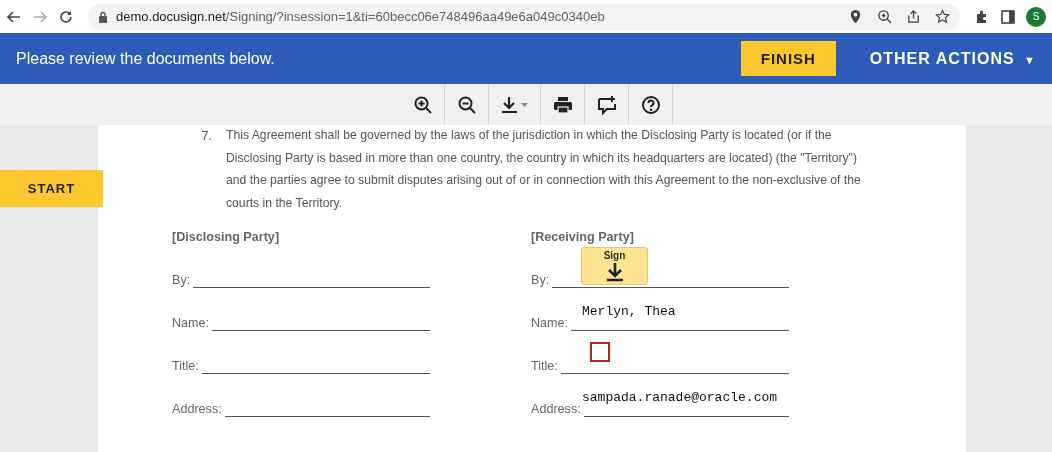 This screenshot has height=452, width=1052. Describe the element at coordinates (884, 16) in the screenshot. I see `zoom-icon` at that location.